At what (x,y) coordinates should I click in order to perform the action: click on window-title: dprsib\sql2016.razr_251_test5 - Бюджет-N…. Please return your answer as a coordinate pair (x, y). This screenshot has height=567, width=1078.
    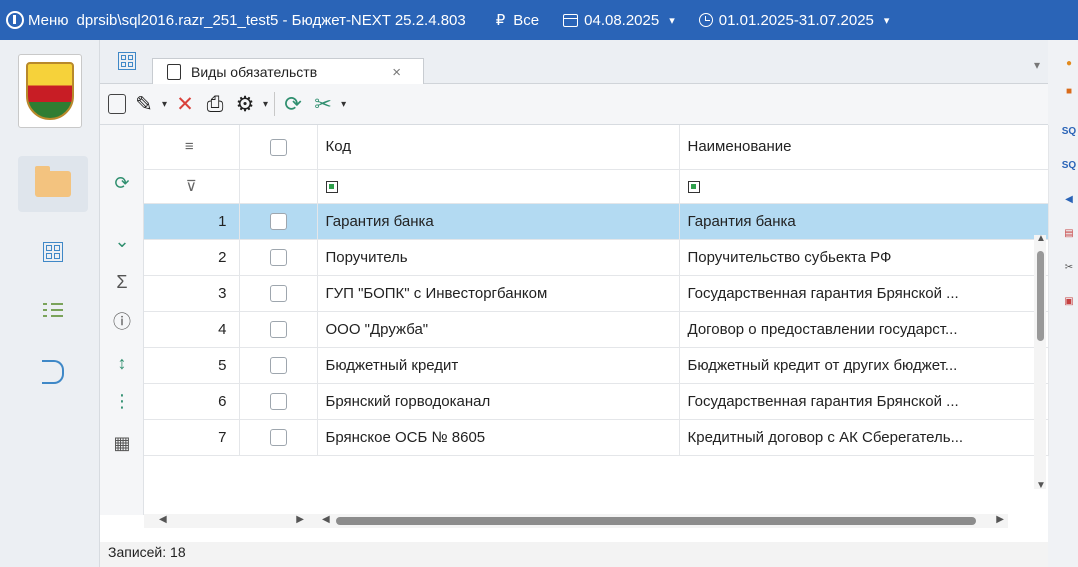
    Looking at the image, I should click on (271, 20).